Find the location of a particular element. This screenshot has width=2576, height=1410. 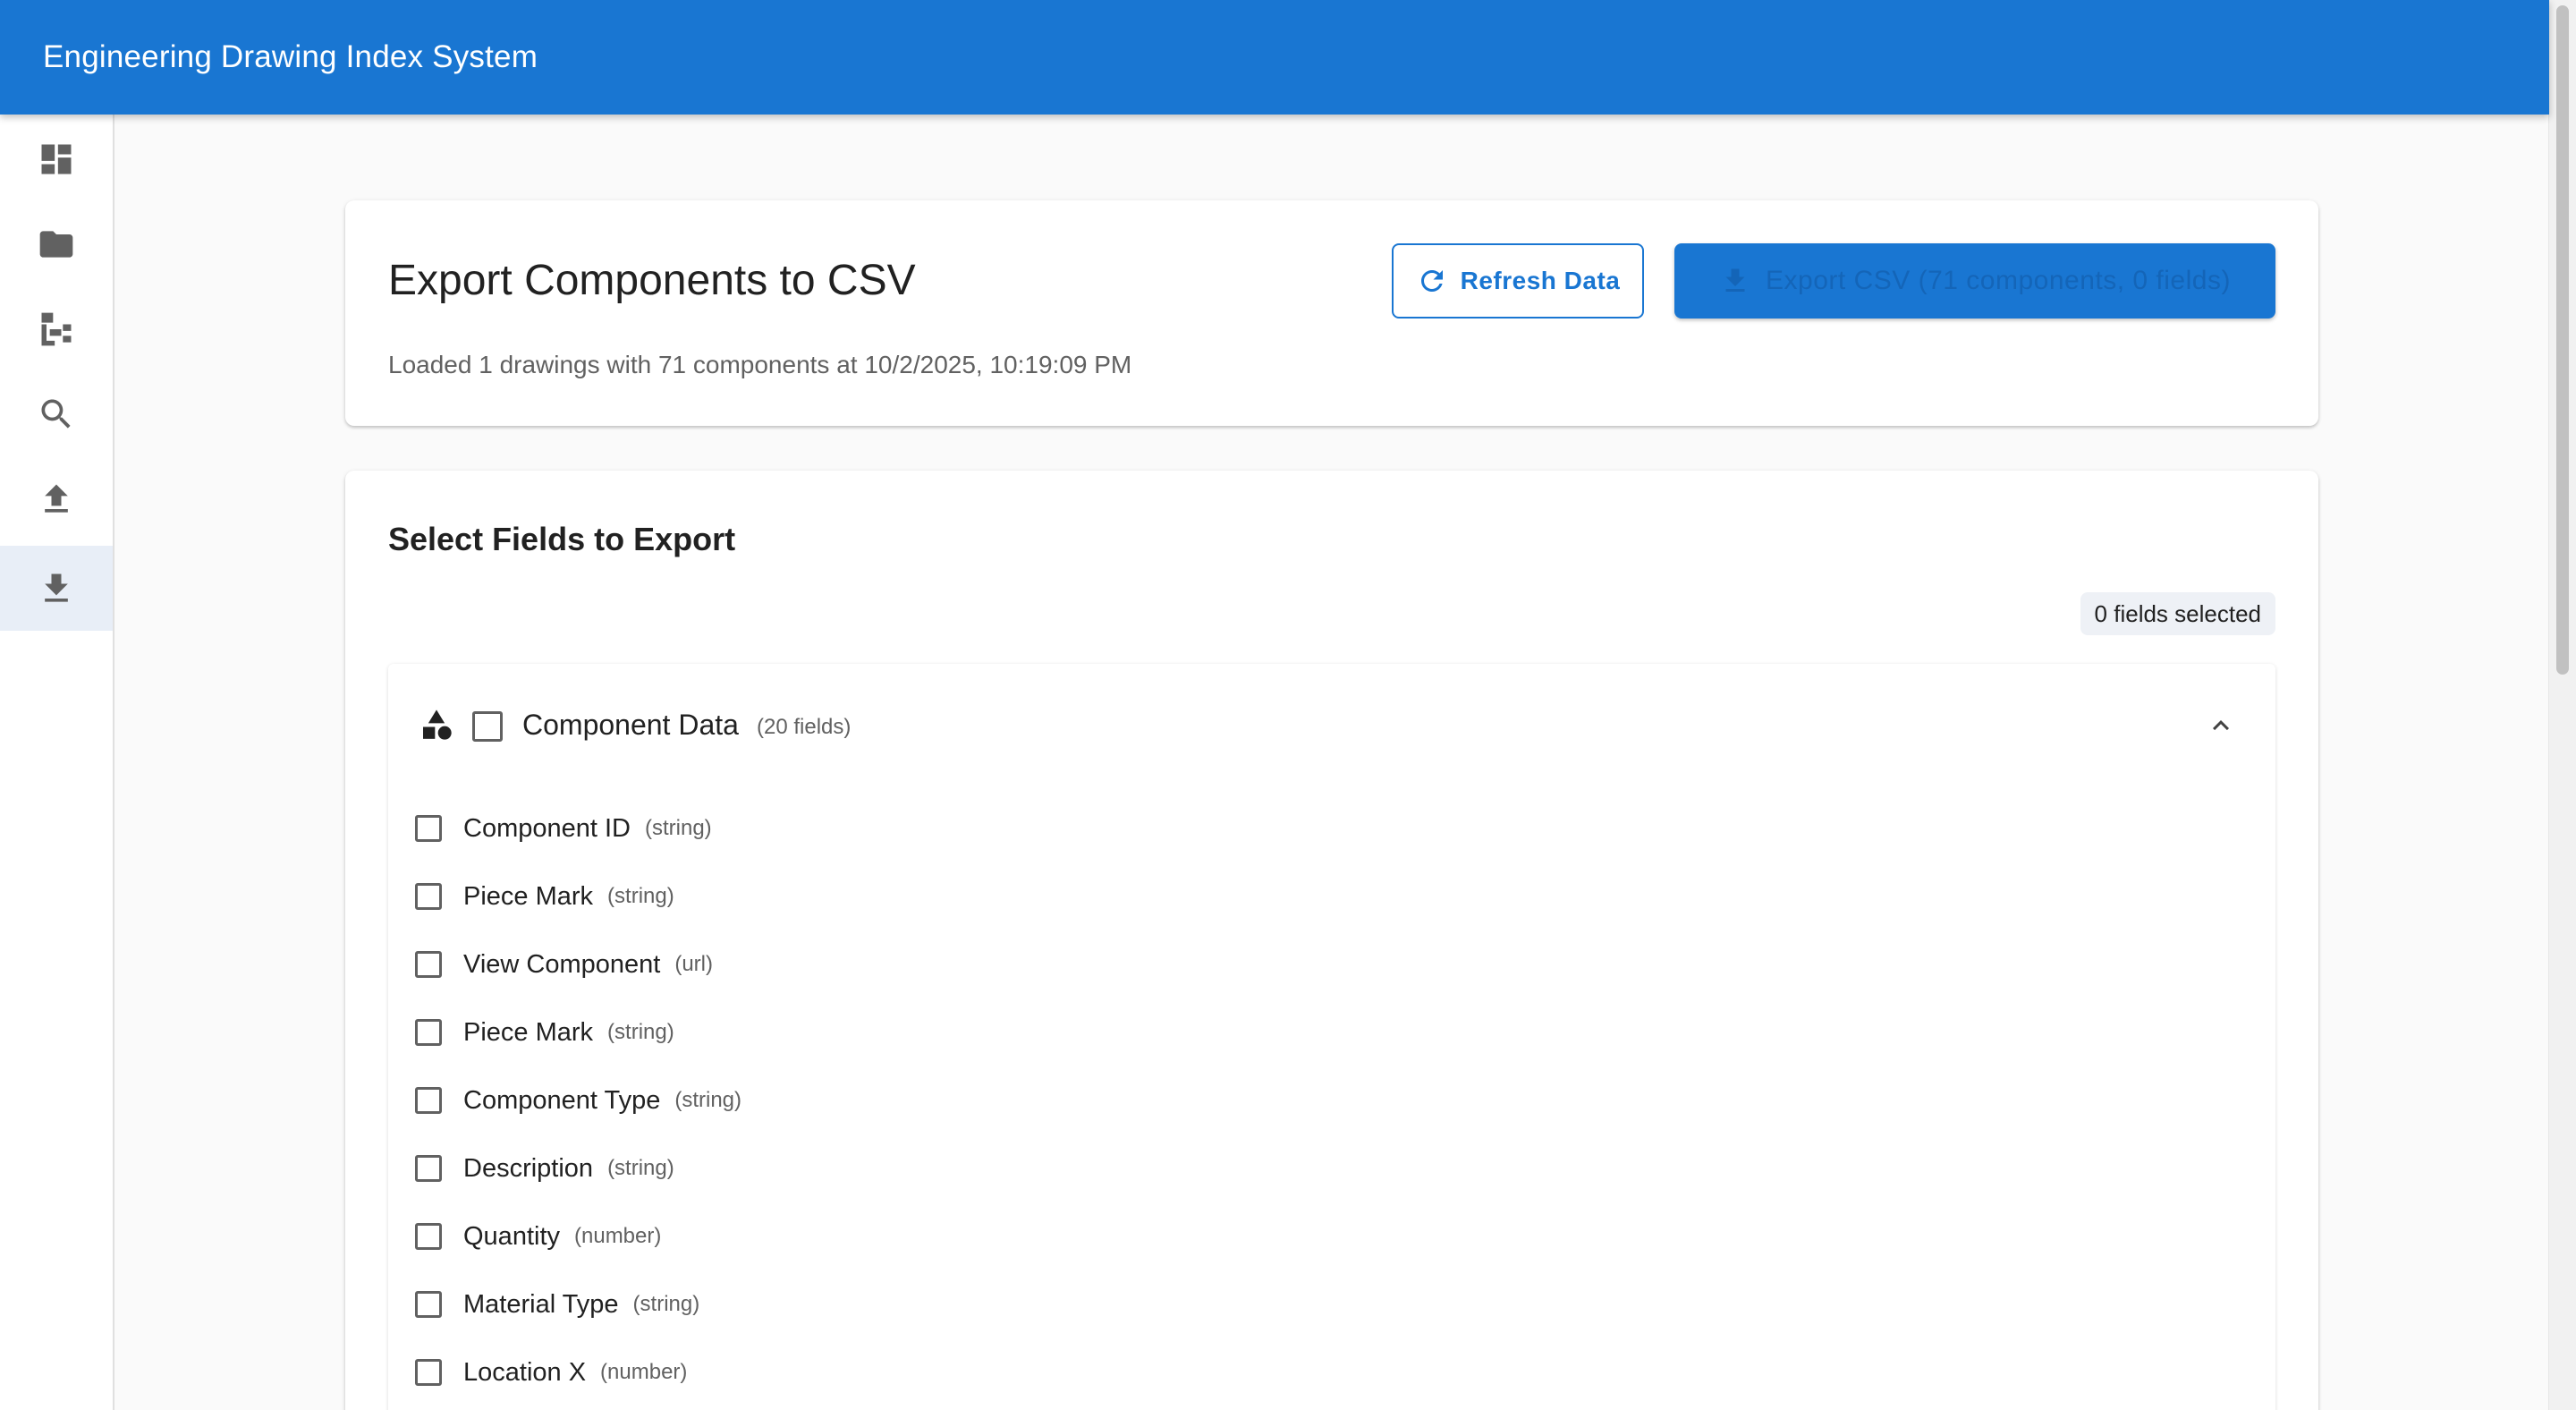

field-name: Location X is located at coordinates (525, 1372).